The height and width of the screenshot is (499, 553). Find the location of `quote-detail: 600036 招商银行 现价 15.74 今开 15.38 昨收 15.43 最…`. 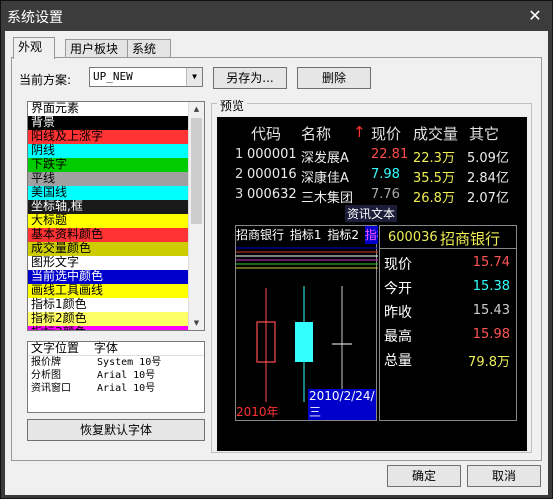

quote-detail: 600036 招商银行 现价 15.74 今开 15.38 昨收 15.43 最… is located at coordinates (448, 323).